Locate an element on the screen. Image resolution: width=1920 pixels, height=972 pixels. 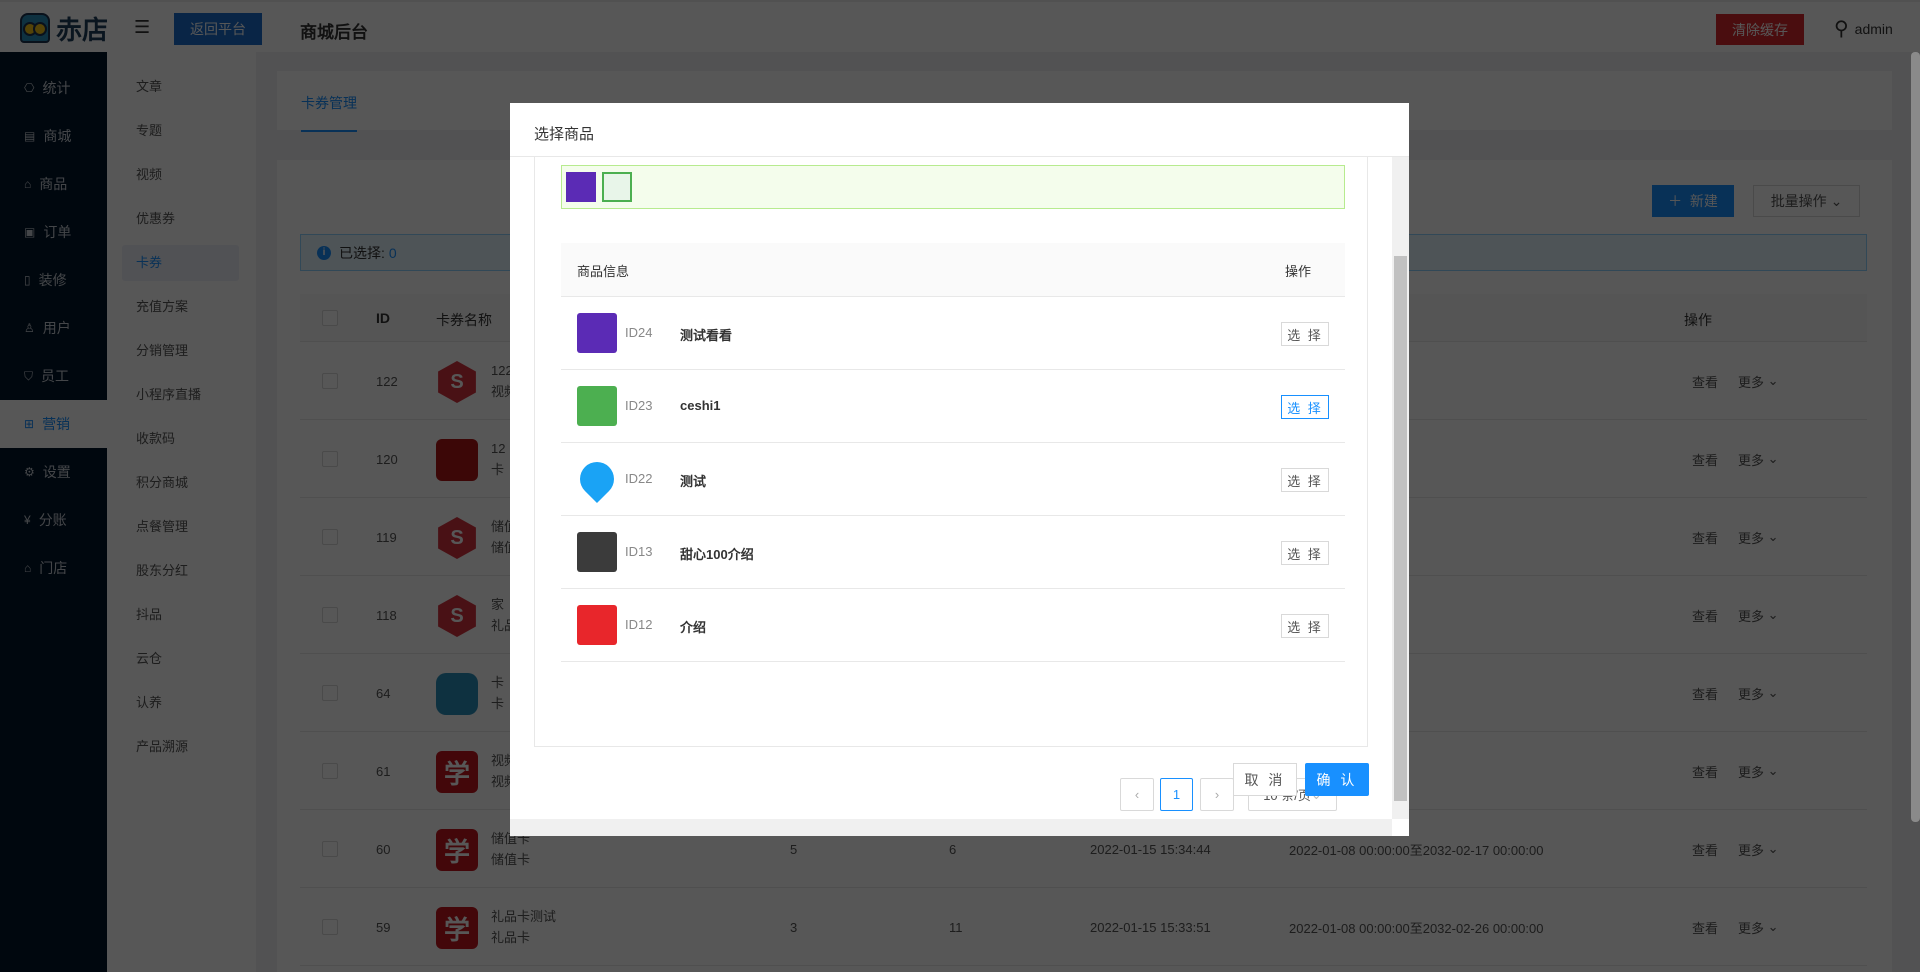
submenu-item: 小程序直播 is located at coordinates (180, 395).